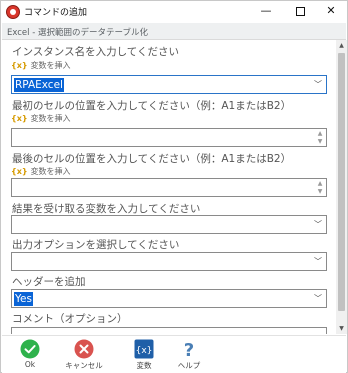 This screenshot has width=348, height=373. I want to click on help-icon: ?, so click(189, 349).